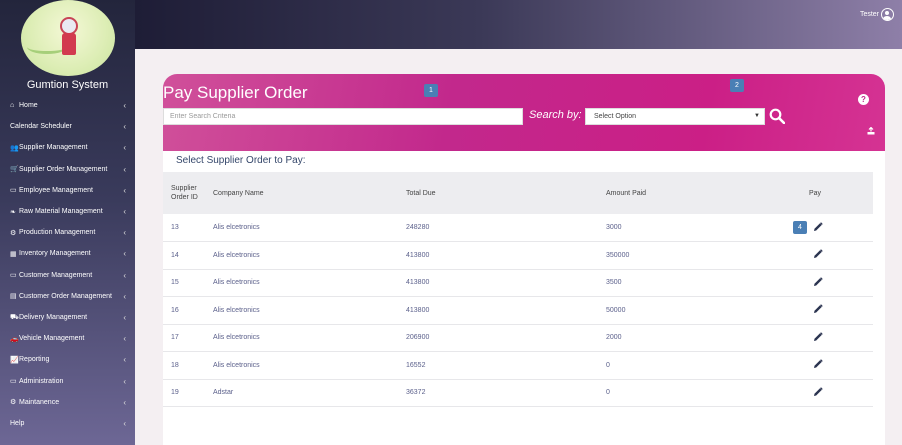 This screenshot has width=902, height=445. Describe the element at coordinates (67, 147) in the screenshot. I see `sidebar-item-supplier-management: 👥 Supplier Management ‹` at that location.